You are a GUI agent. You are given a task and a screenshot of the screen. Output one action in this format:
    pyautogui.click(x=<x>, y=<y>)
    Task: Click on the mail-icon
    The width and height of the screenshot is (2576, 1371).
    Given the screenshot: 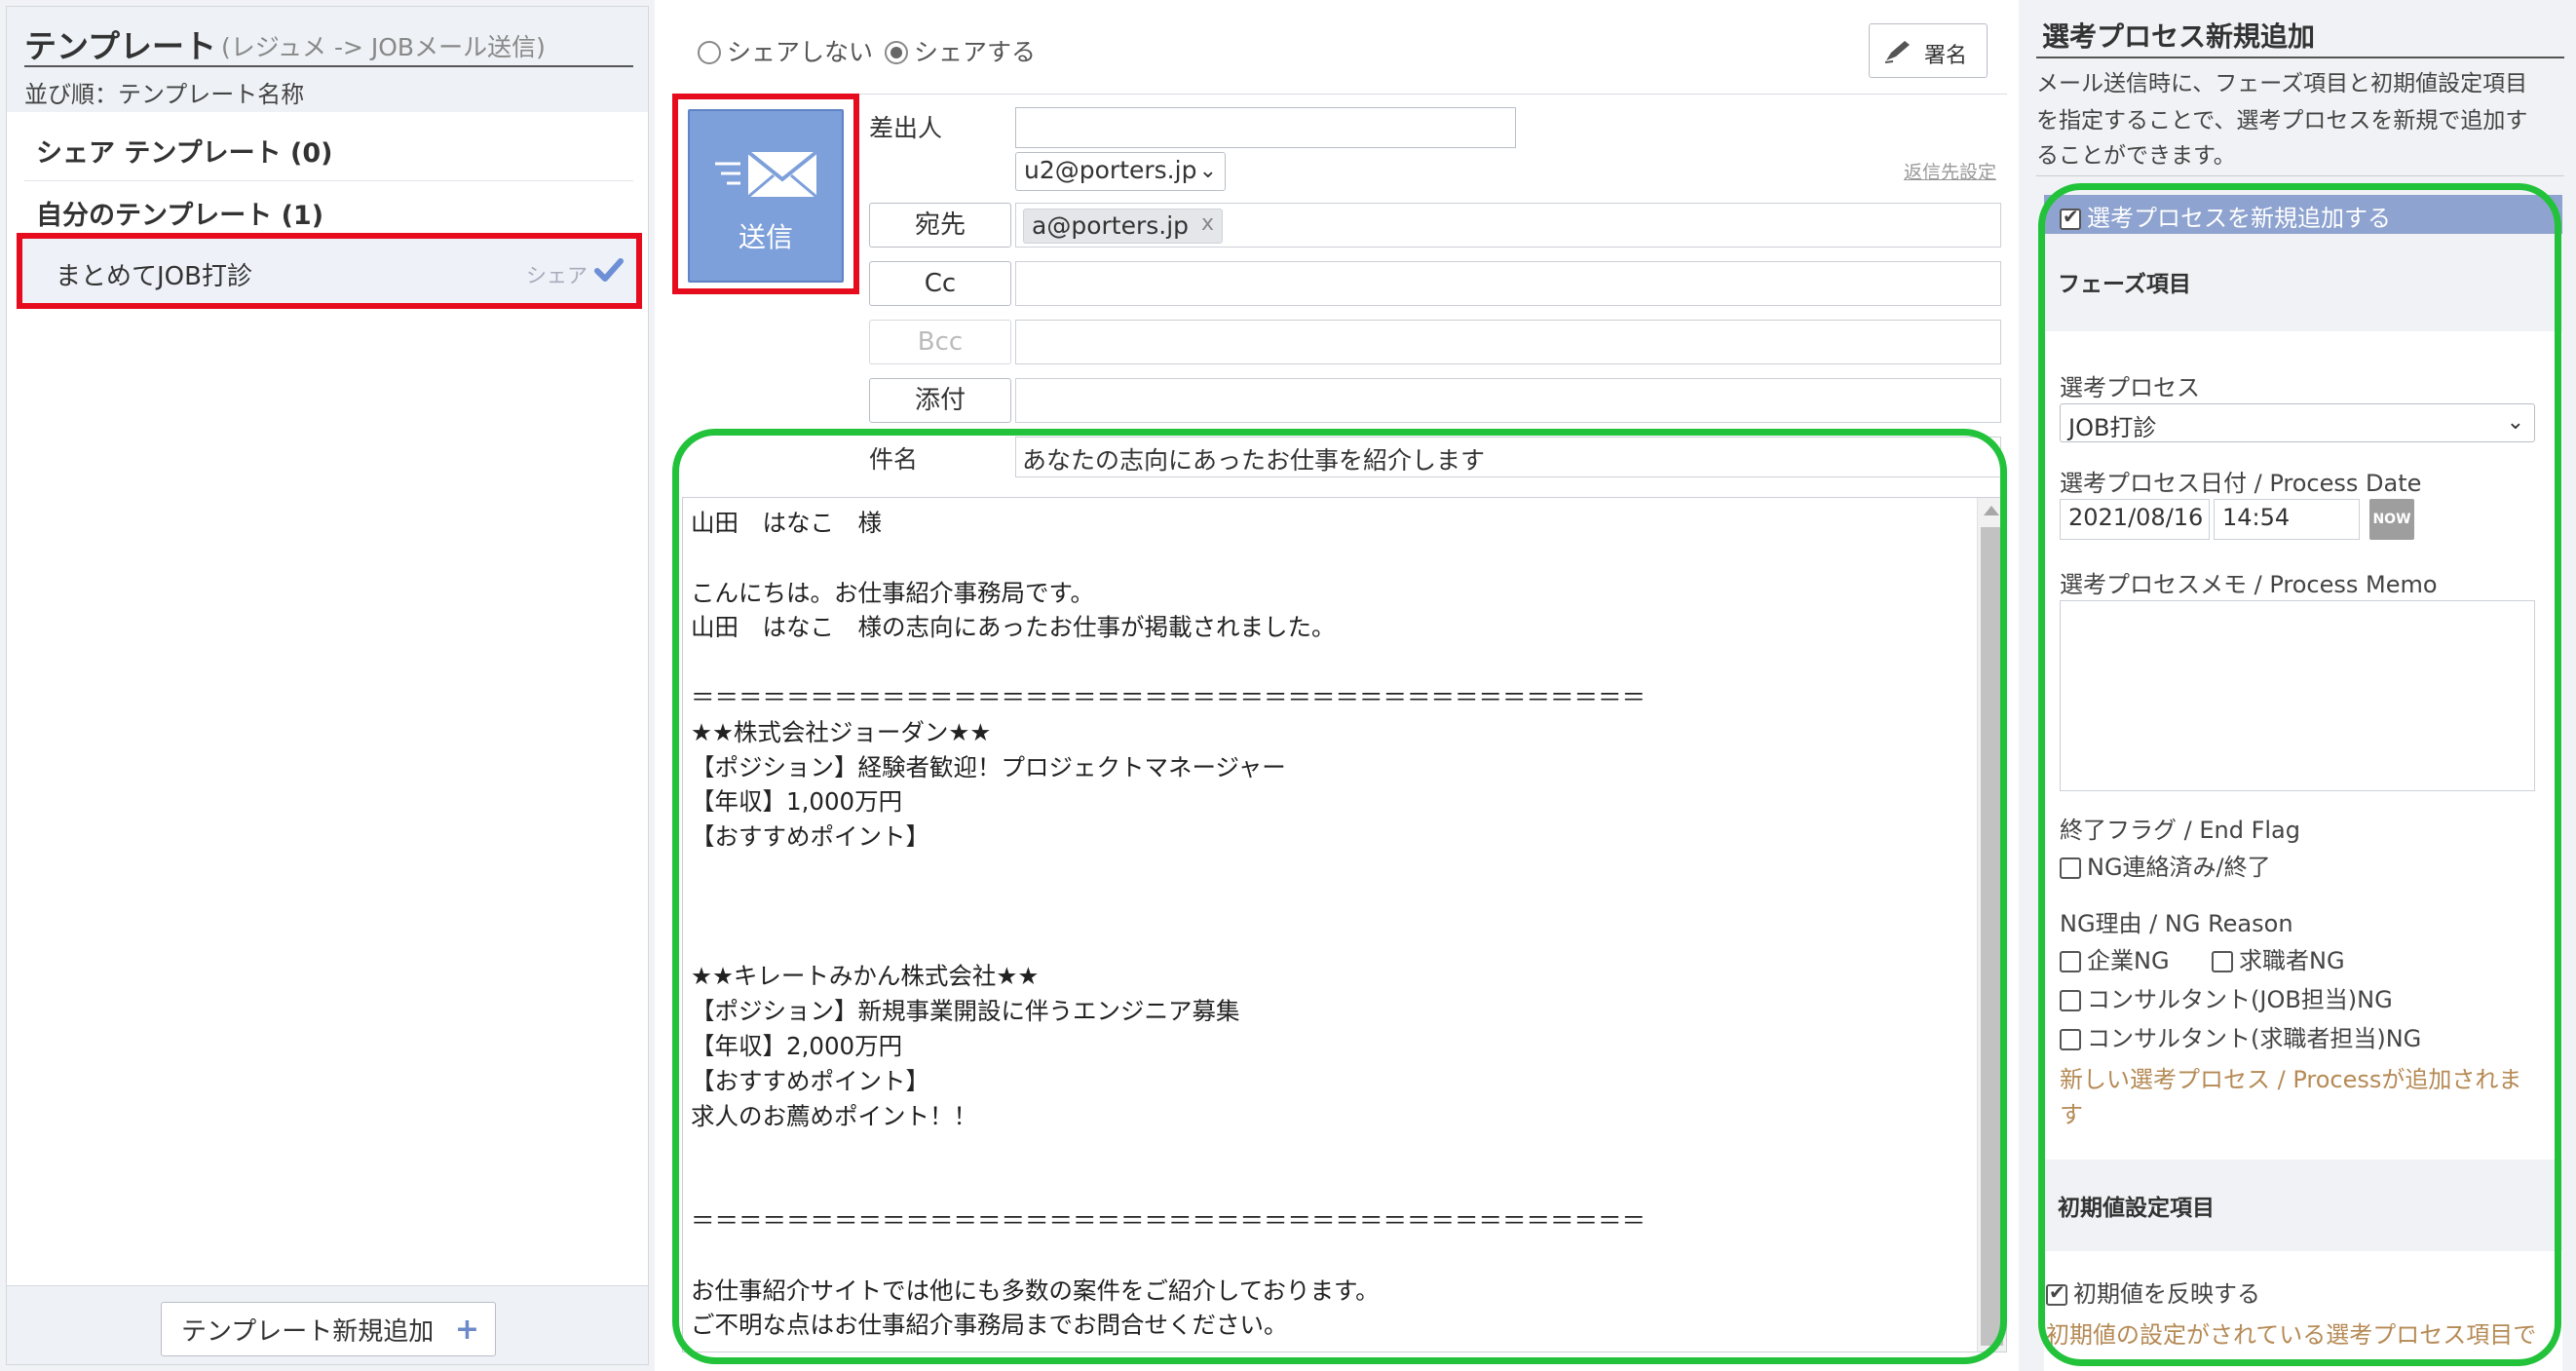 What is the action you would take?
    pyautogui.click(x=766, y=175)
    